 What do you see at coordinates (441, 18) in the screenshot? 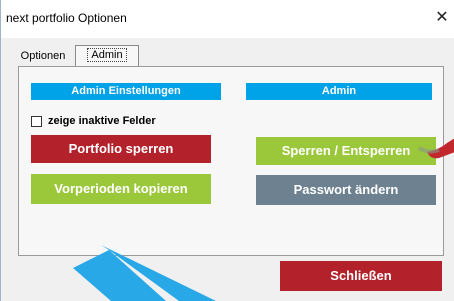
I see `close-icon: ✕` at bounding box center [441, 18].